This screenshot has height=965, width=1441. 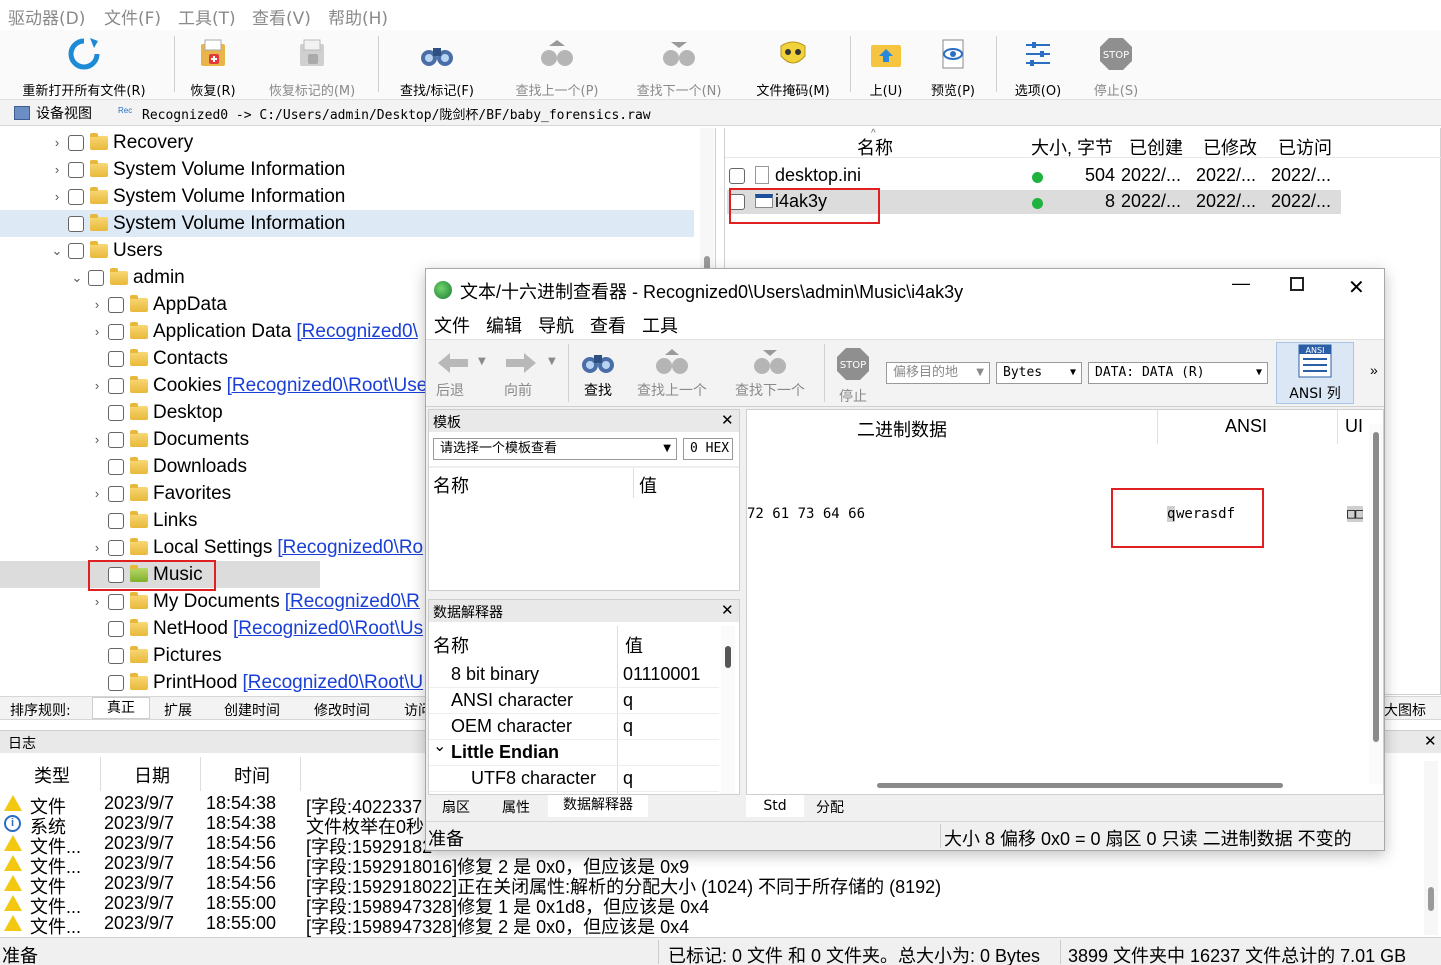 What do you see at coordinates (770, 374) in the screenshot?
I see `viewer-find-next-button: 查找下一个` at bounding box center [770, 374].